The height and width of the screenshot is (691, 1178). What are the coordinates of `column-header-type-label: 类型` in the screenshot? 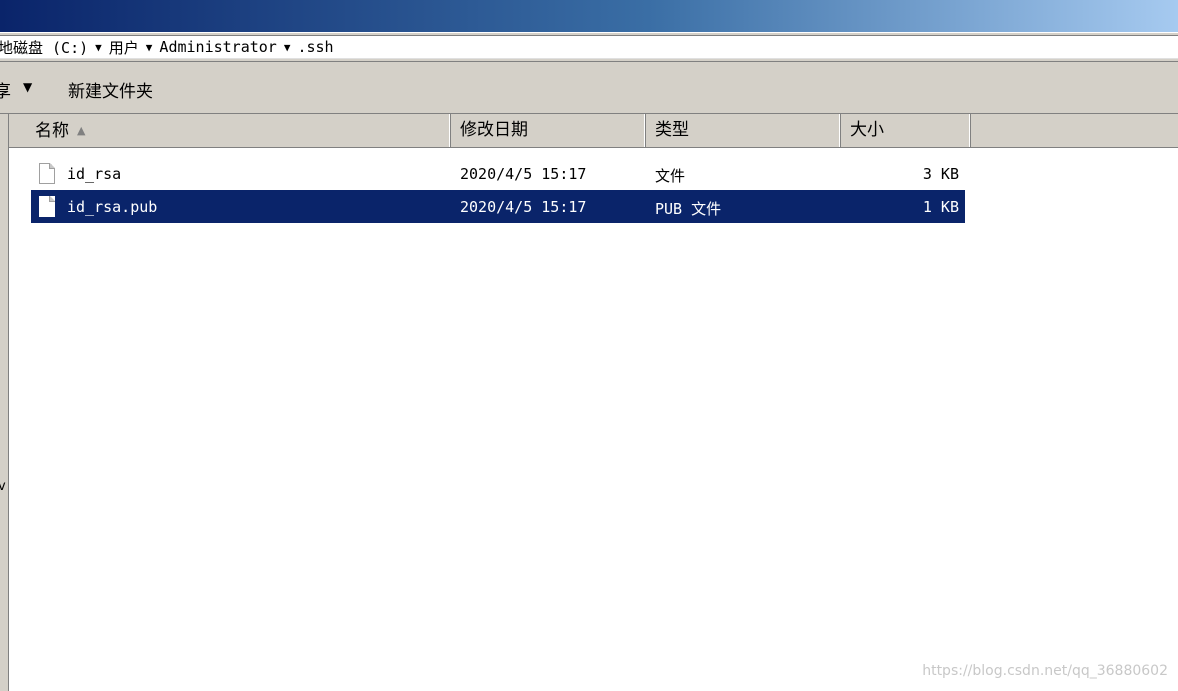 It's located at (672, 130).